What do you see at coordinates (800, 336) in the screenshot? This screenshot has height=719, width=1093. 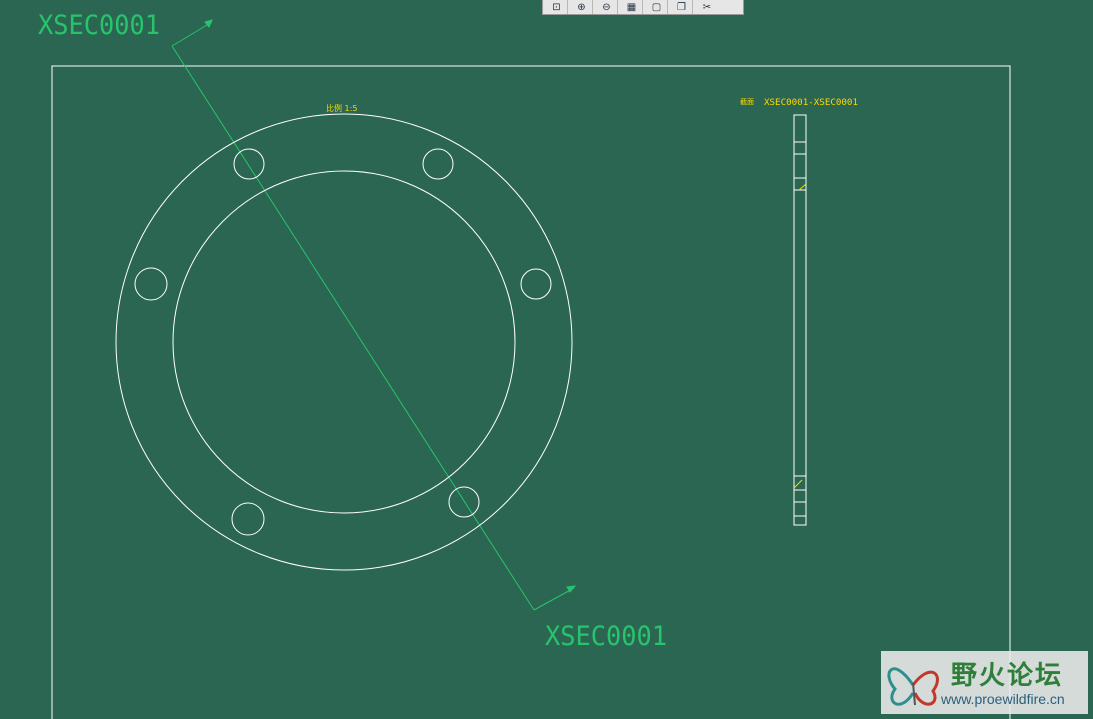 I see `section-hatch-marks` at bounding box center [800, 336].